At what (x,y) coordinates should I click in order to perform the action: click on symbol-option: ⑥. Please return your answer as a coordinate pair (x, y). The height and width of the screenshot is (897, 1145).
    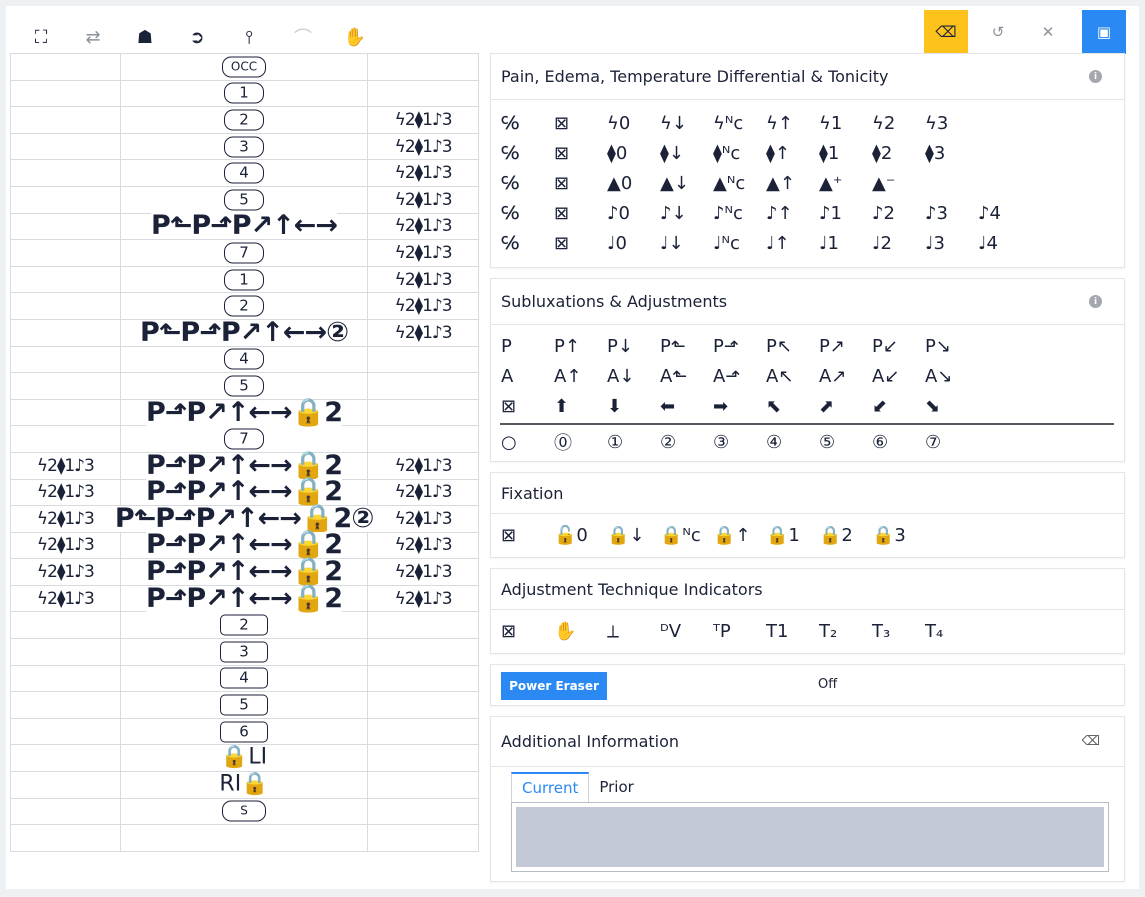
    Looking at the image, I should click on (897, 442).